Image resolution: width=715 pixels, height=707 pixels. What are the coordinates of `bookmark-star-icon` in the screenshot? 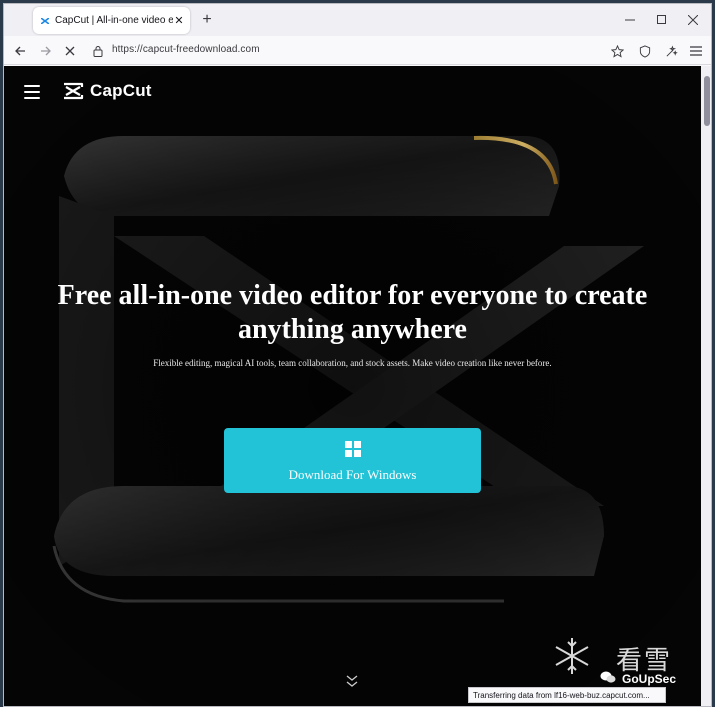 It's located at (617, 51).